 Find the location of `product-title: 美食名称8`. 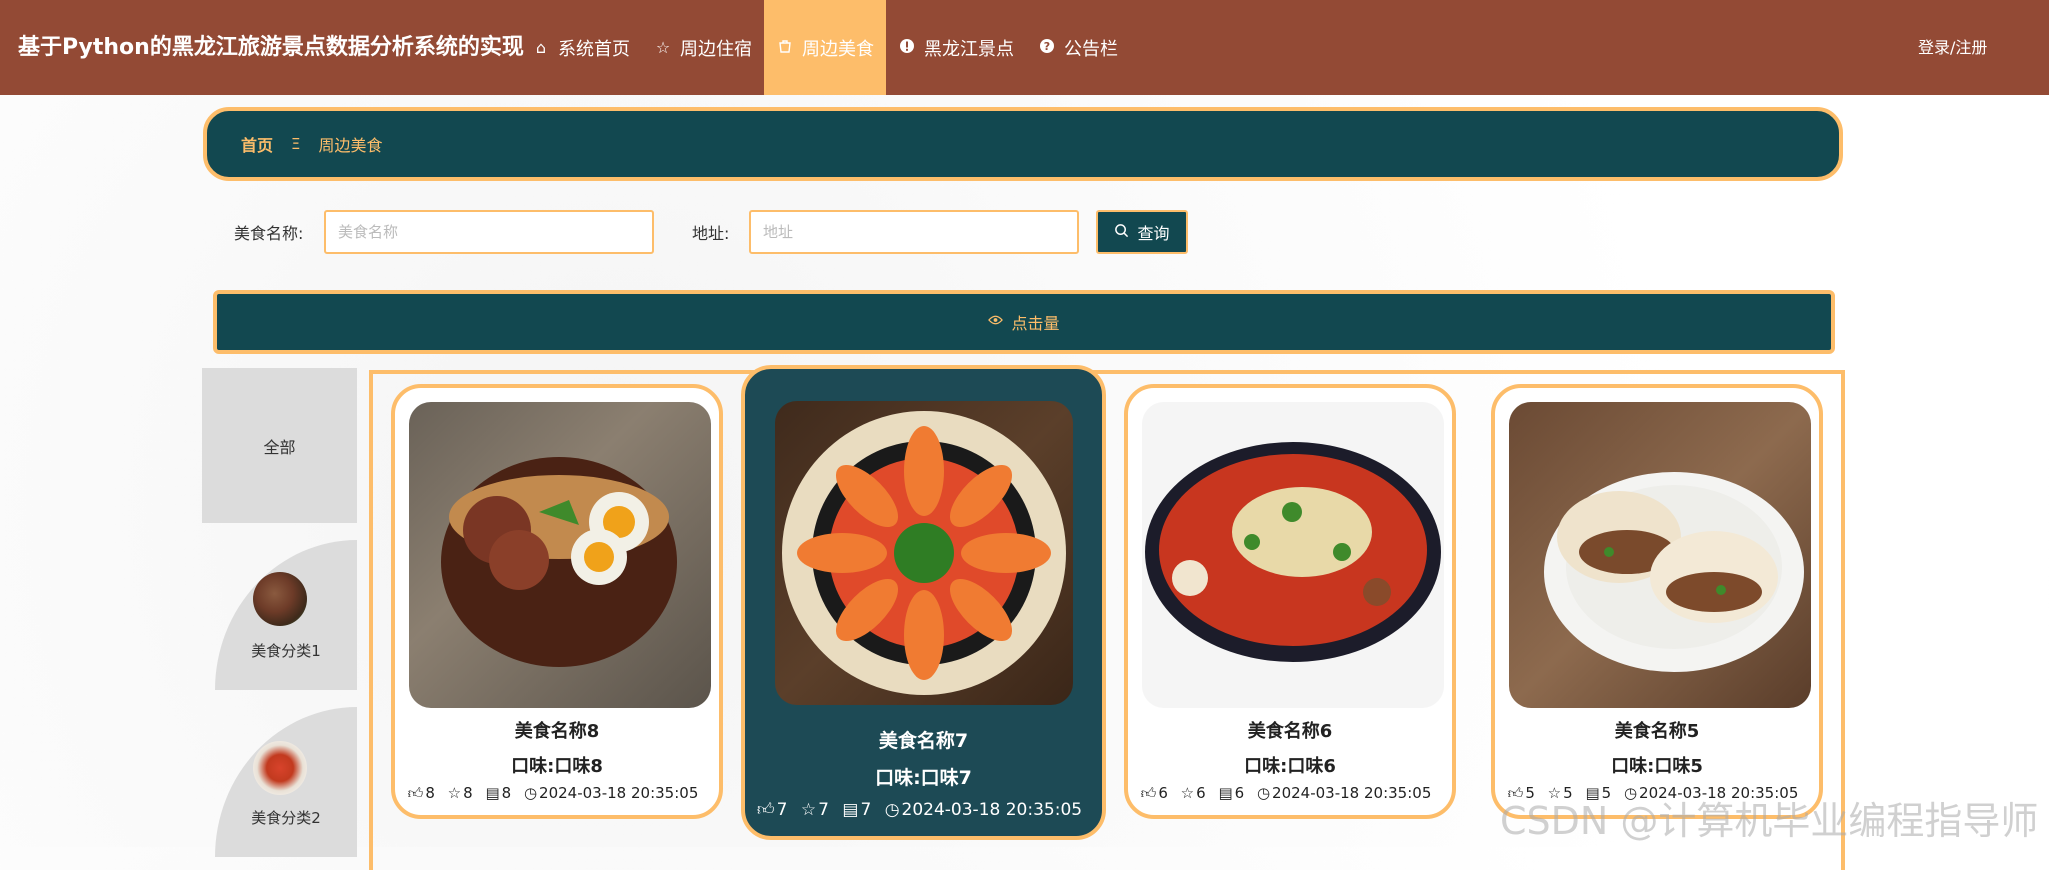

product-title: 美食名称8 is located at coordinates (557, 731).